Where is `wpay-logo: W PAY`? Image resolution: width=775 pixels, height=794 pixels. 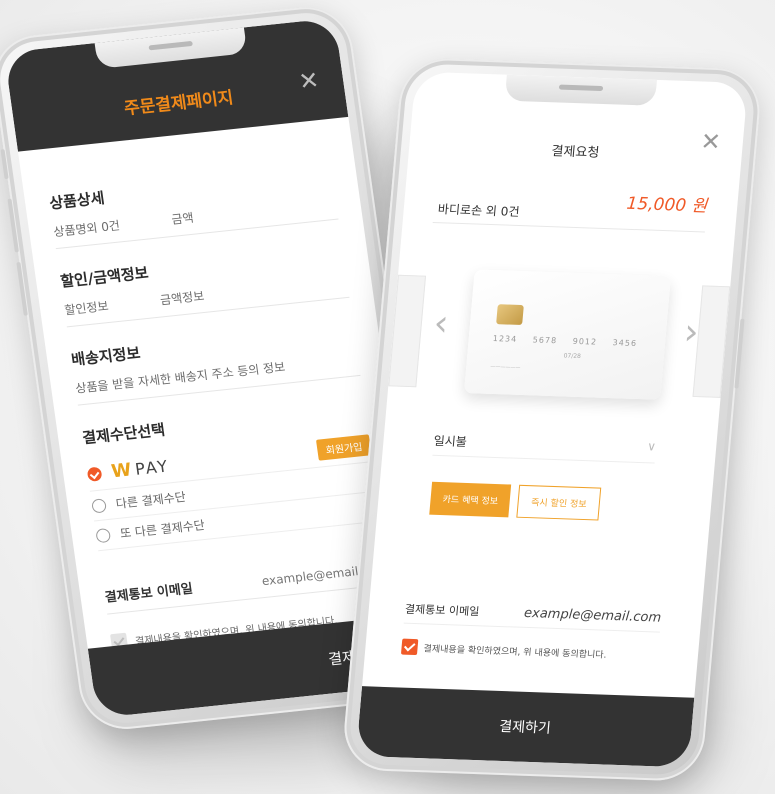
wpay-logo: W PAY is located at coordinates (140, 468).